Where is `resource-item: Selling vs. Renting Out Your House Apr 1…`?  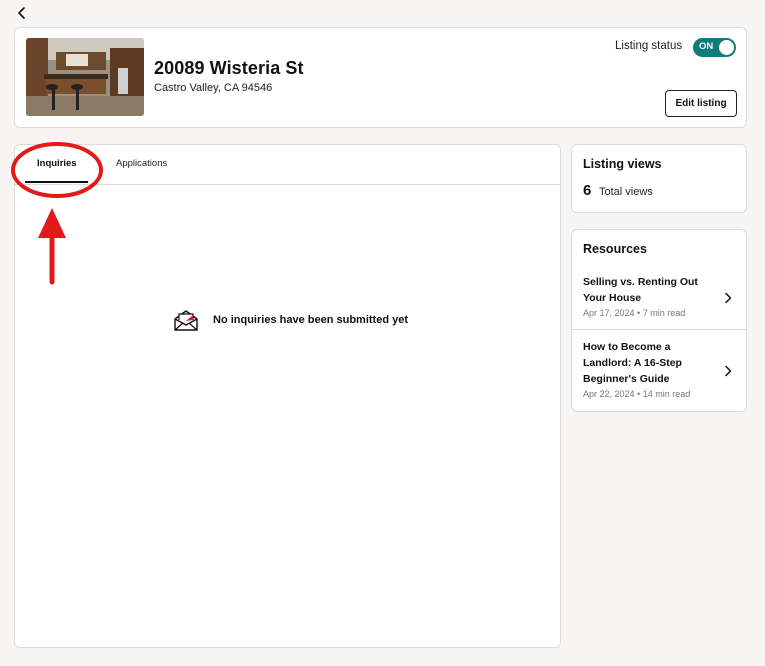 resource-item: Selling vs. Renting Out Your House Apr 1… is located at coordinates (659, 299).